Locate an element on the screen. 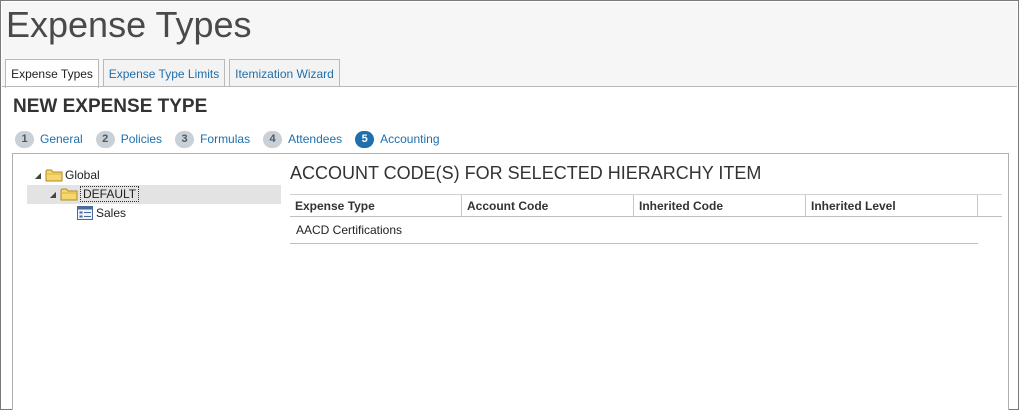 This screenshot has height=410, width=1019. step-label: Attendees is located at coordinates (315, 139).